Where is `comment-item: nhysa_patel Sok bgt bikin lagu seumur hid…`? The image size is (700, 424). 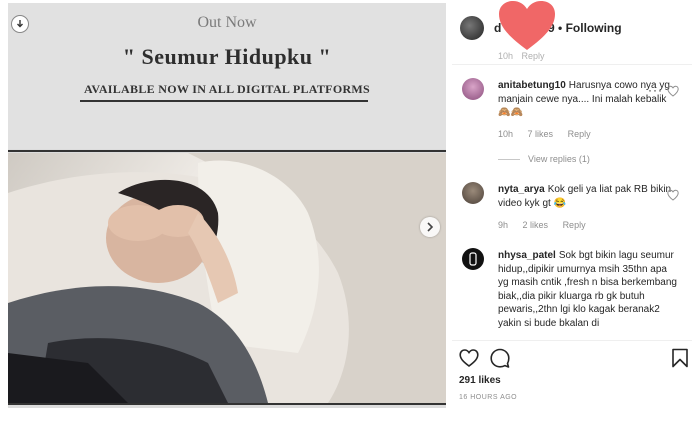
comment-item: nhysa_patel Sok bgt bikin lagu seumur hid… is located at coordinates (572, 293).